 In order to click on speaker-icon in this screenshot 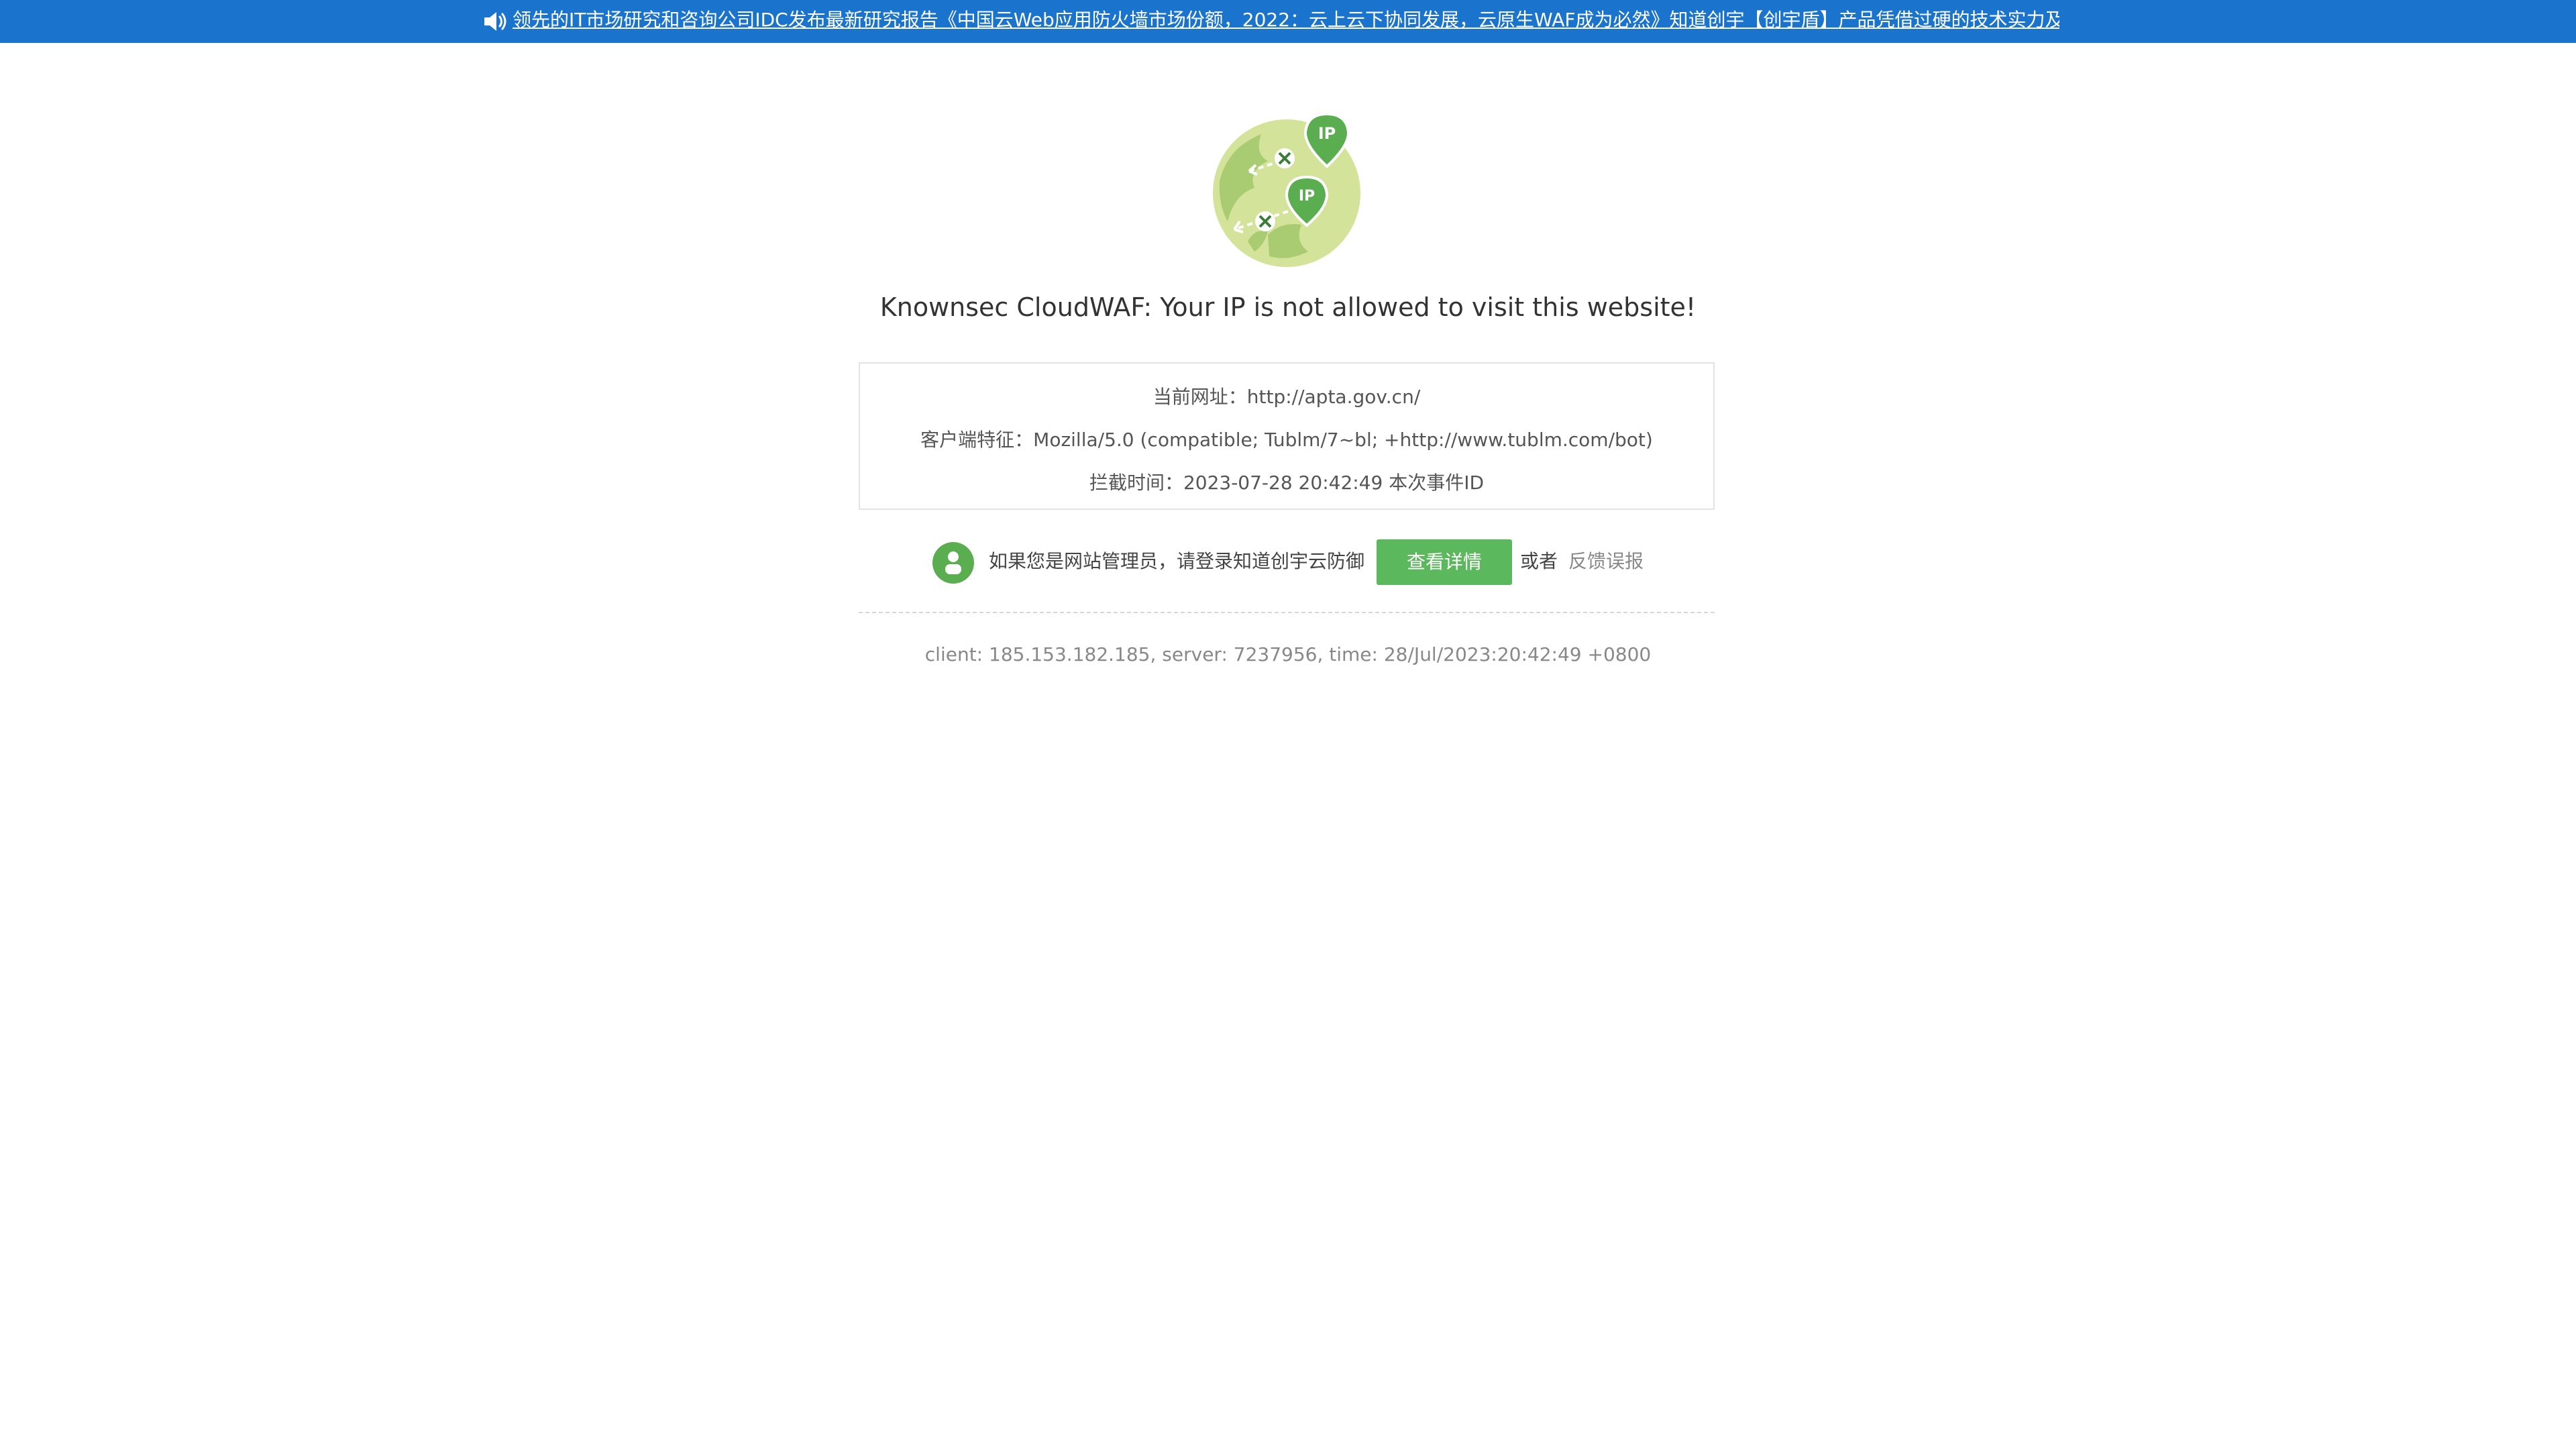, I will do `click(495, 21)`.